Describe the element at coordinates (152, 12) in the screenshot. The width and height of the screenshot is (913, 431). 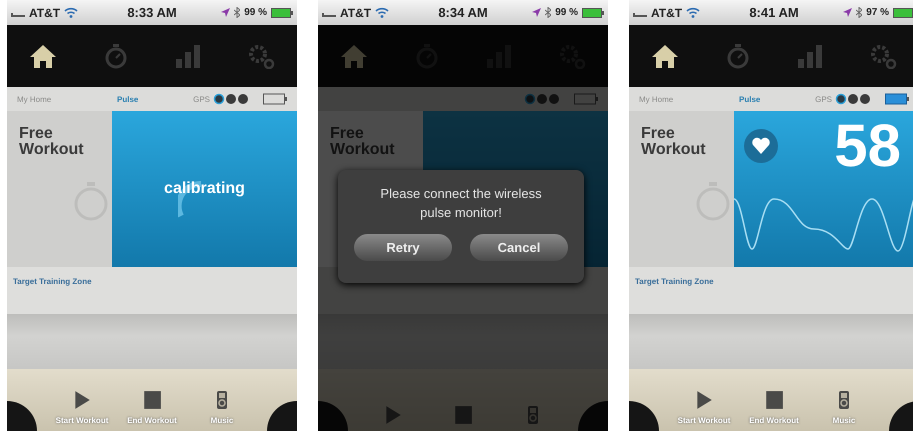
I see `clock-time: 8:33 AM` at that location.